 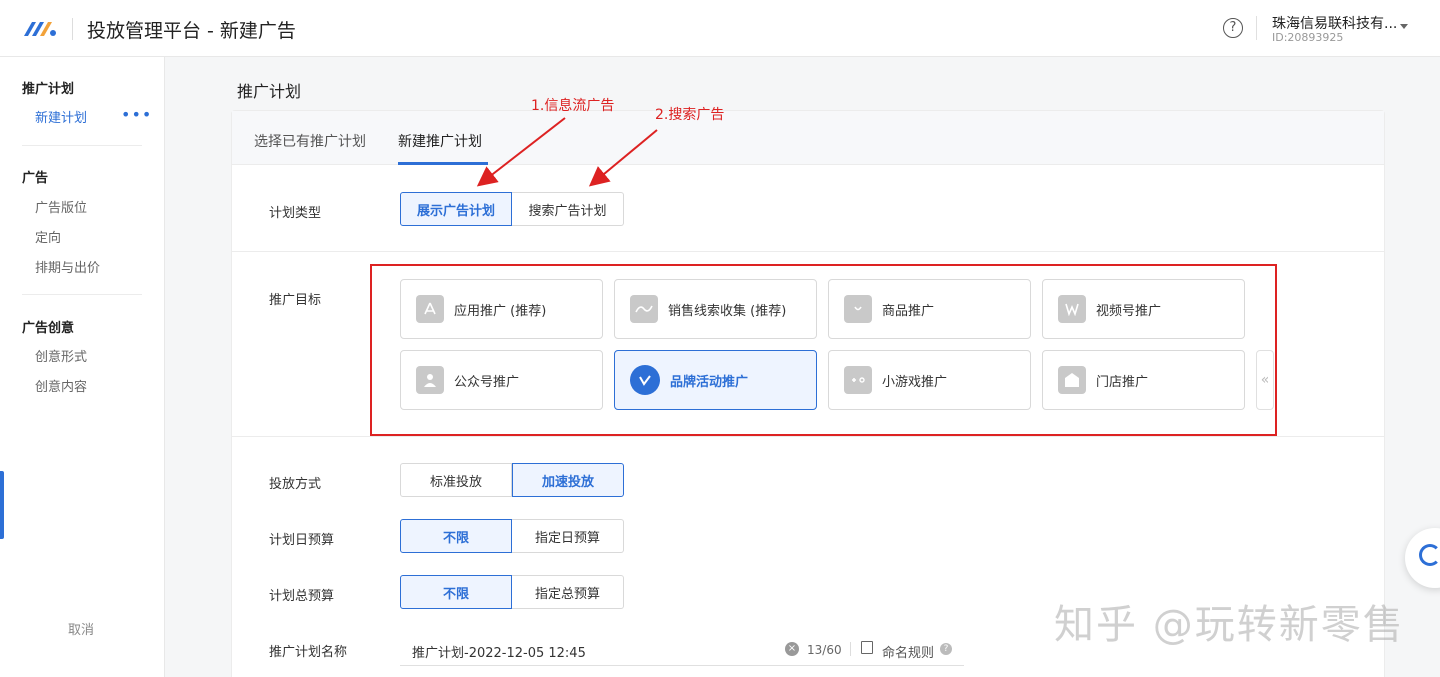 What do you see at coordinates (567, 152) in the screenshot?
I see `annotation-arrows` at bounding box center [567, 152].